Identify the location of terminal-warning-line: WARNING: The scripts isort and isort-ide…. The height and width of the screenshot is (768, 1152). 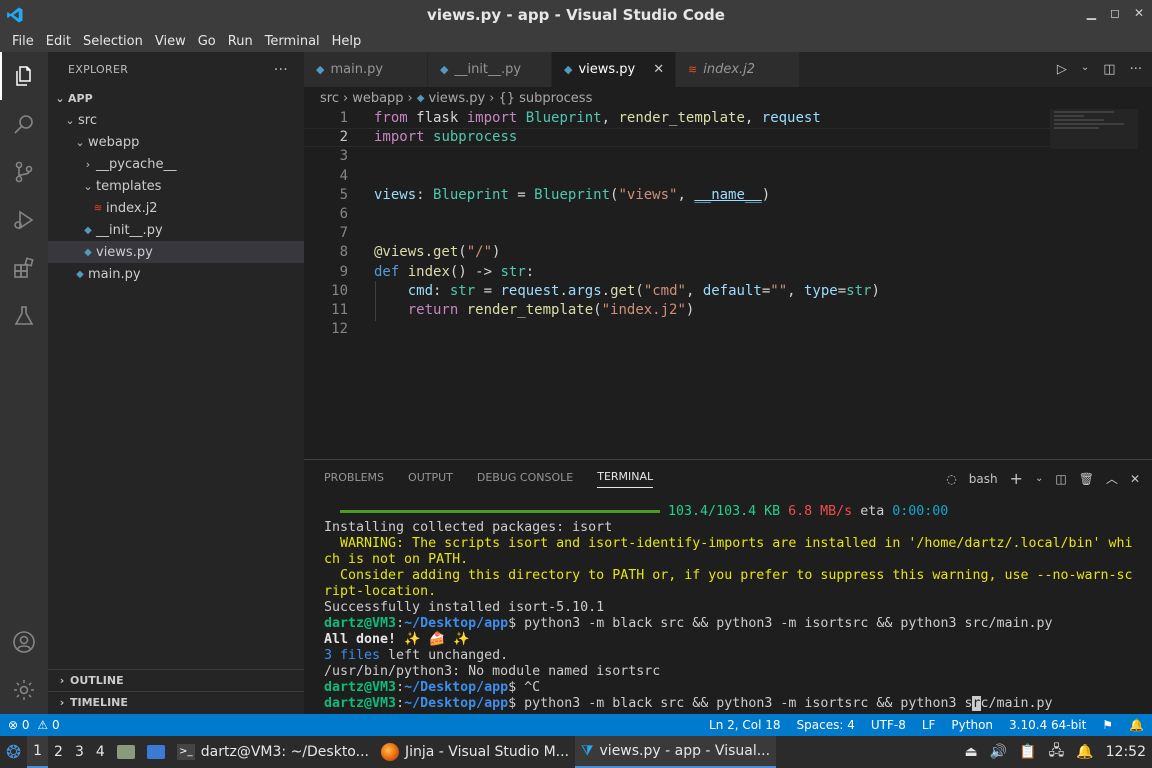
(728, 543).